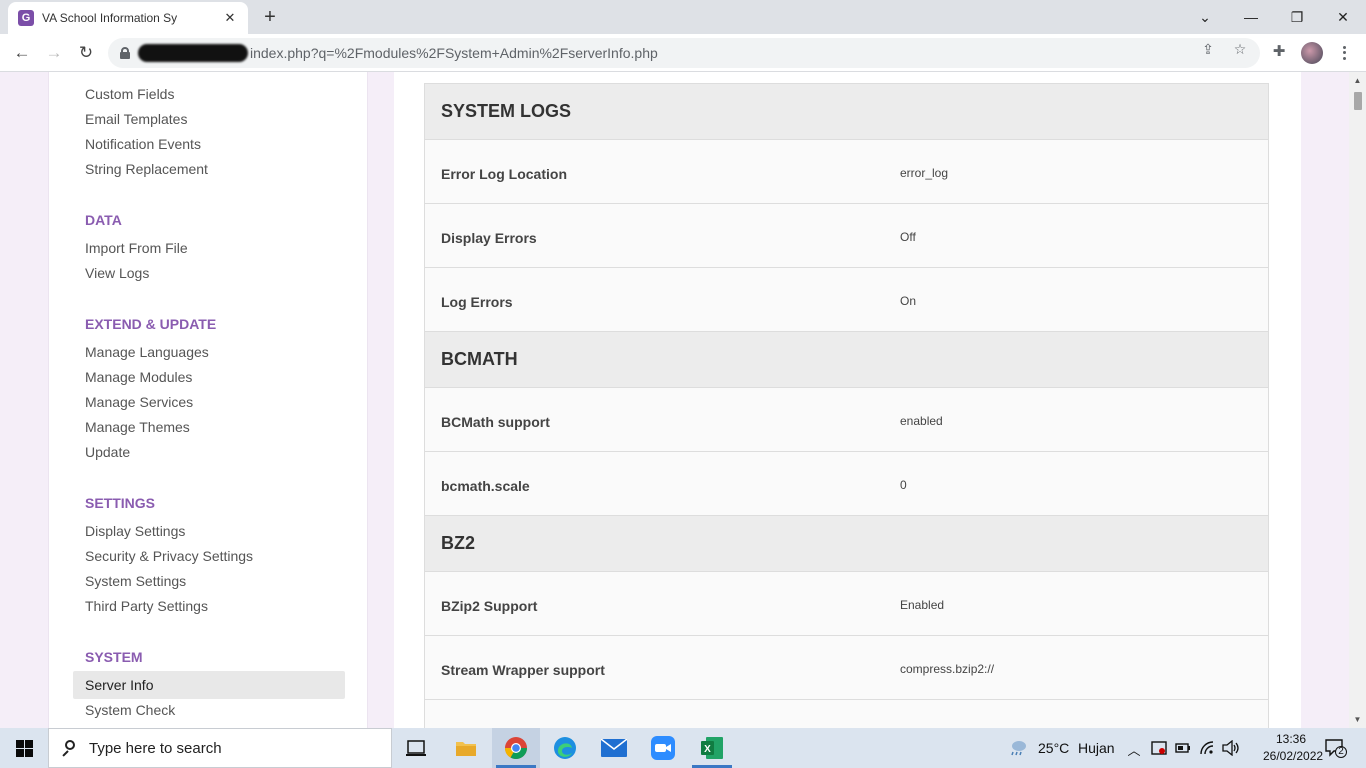 This screenshot has width=1366, height=768. I want to click on share-icon: ⇪, so click(1208, 50).